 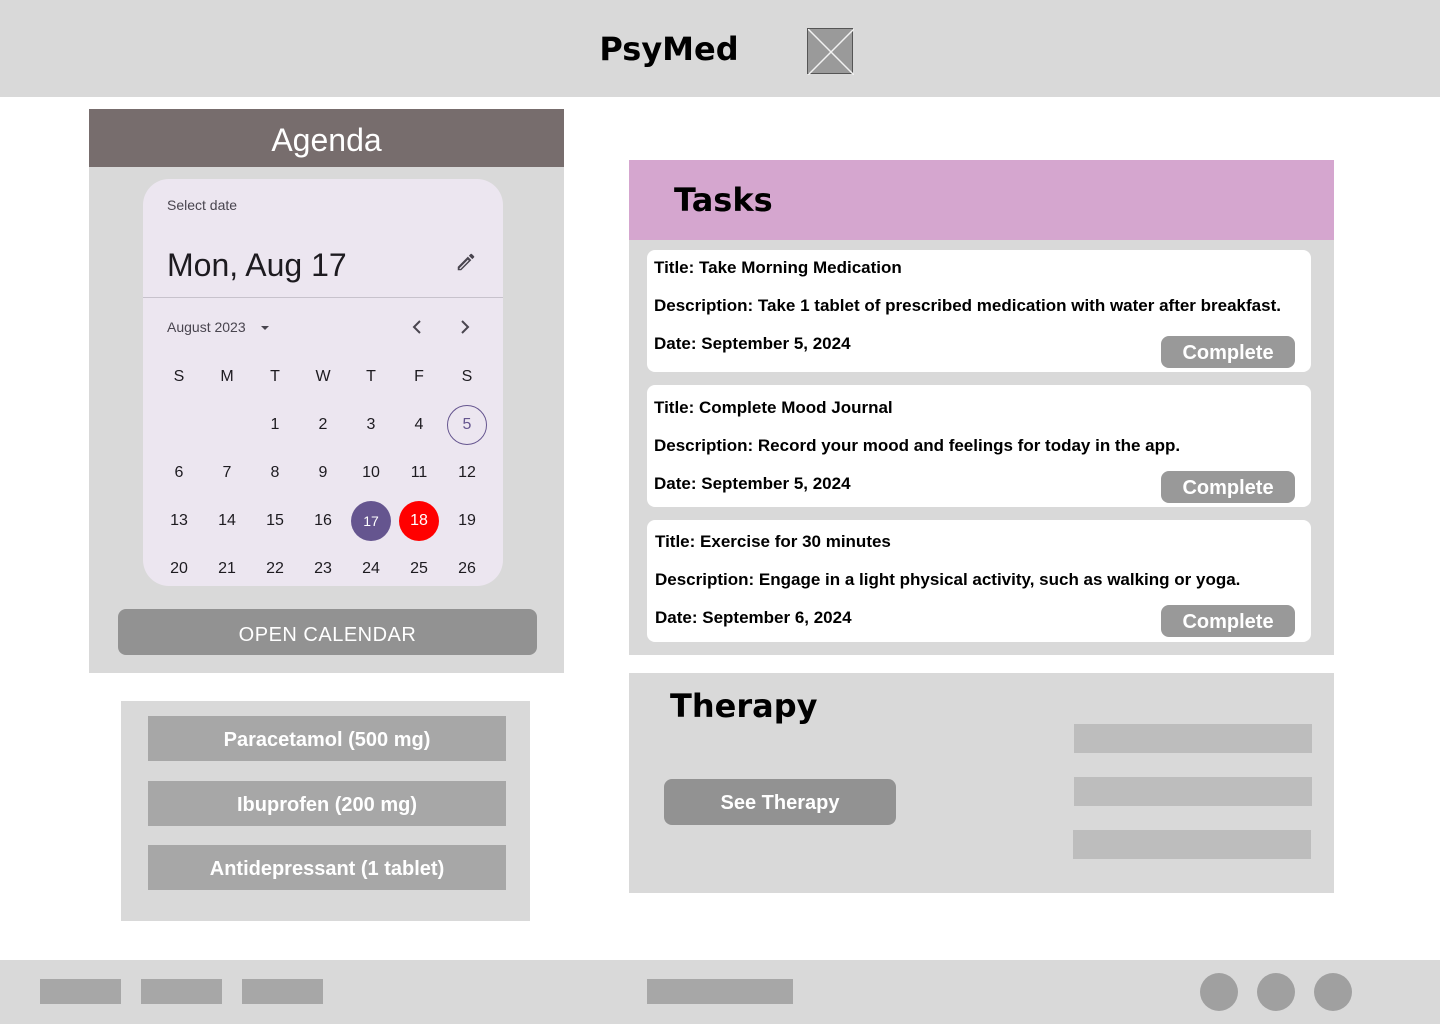 What do you see at coordinates (323, 376) in the screenshot?
I see `weekday-label: W` at bounding box center [323, 376].